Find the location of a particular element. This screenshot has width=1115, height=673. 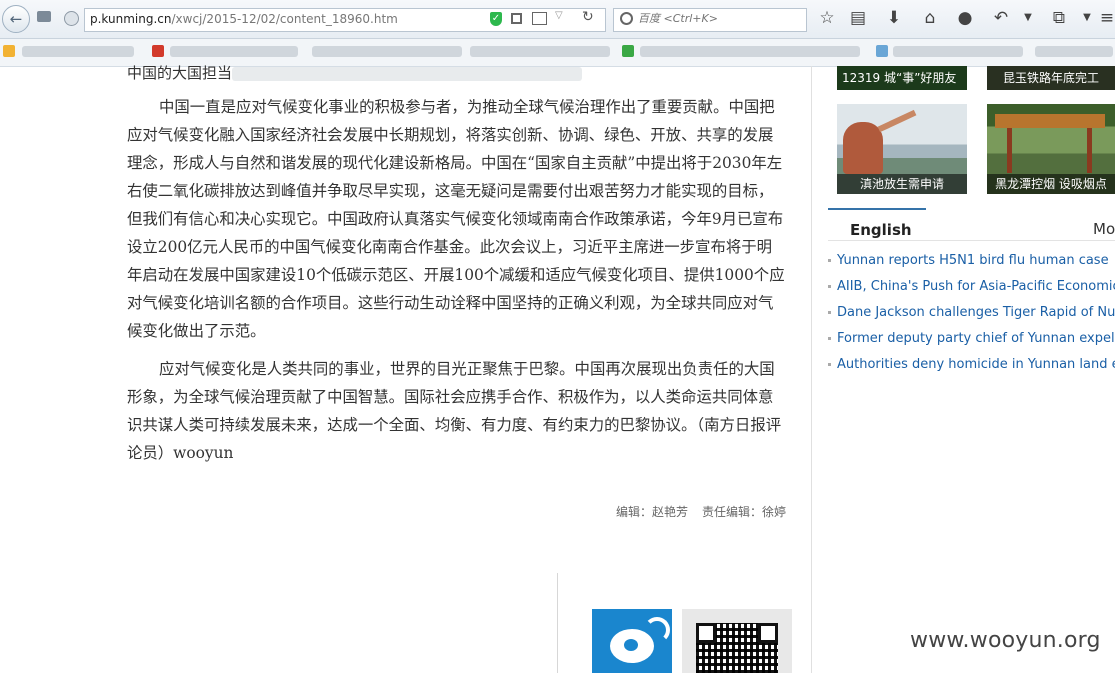

download-icon: ⬇ is located at coordinates (894, 18).